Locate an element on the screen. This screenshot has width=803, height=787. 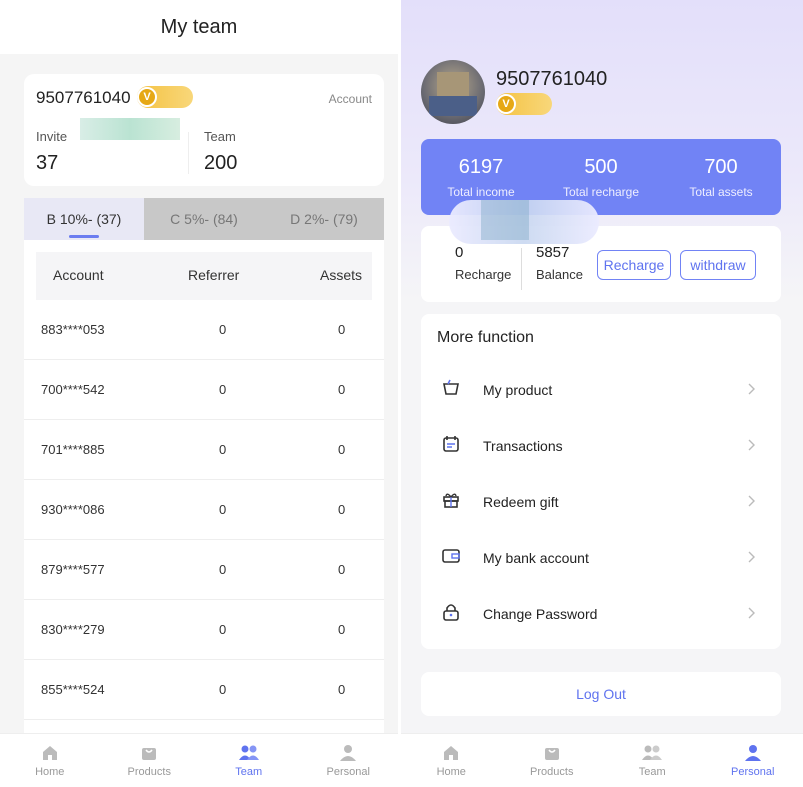
recharge-button: Recharge is located at coordinates (634, 265).